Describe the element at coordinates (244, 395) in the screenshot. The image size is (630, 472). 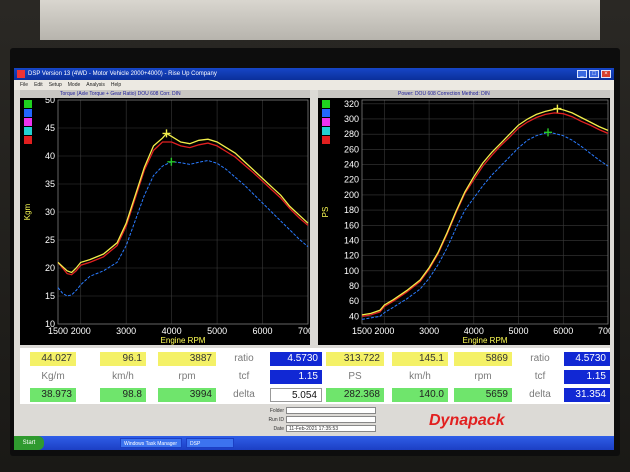
I see `readout-row3-cell-3: delta` at that location.